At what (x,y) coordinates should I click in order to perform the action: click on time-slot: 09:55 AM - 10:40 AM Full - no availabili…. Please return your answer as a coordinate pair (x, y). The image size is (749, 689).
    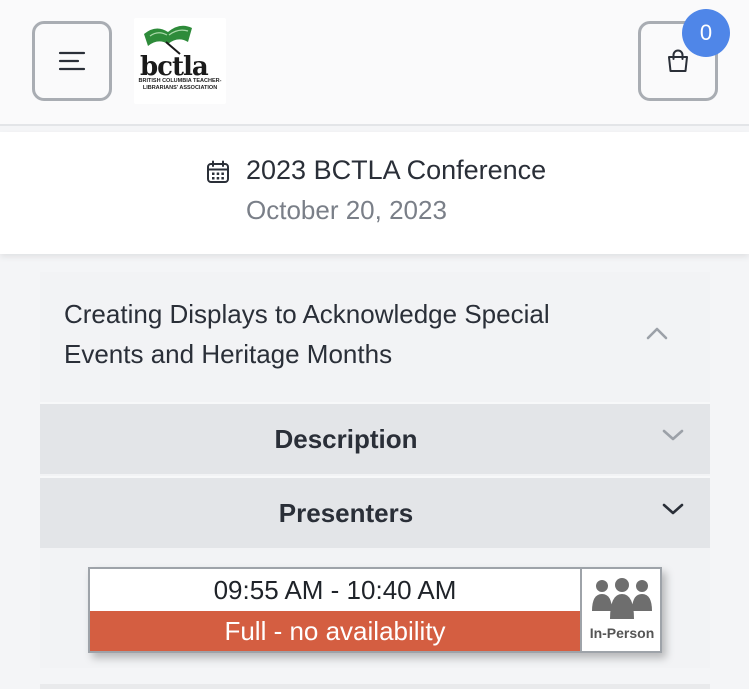
    Looking at the image, I should click on (375, 610).